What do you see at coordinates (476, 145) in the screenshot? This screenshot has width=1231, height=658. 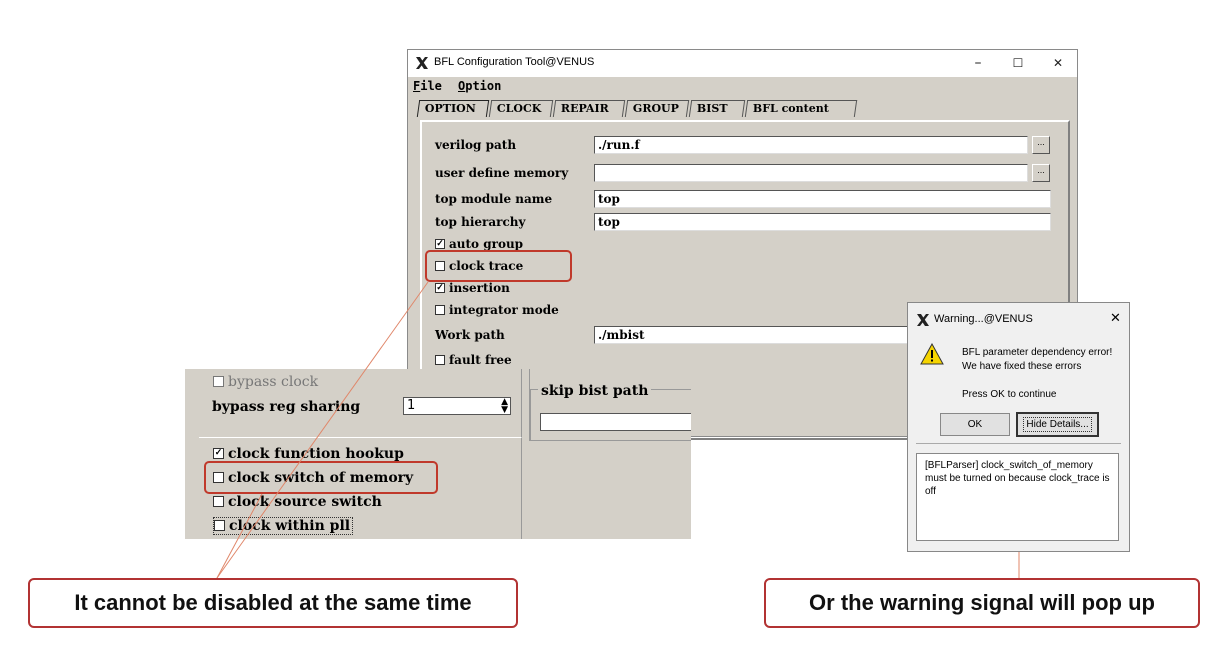 I see `verilog-path-label: verilog path` at bounding box center [476, 145].